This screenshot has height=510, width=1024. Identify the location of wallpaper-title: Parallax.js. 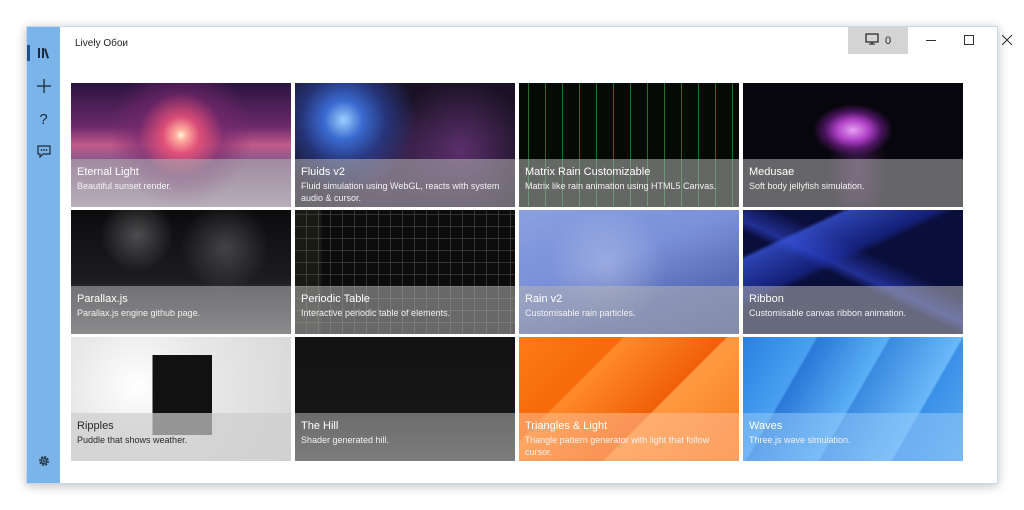
(102, 299).